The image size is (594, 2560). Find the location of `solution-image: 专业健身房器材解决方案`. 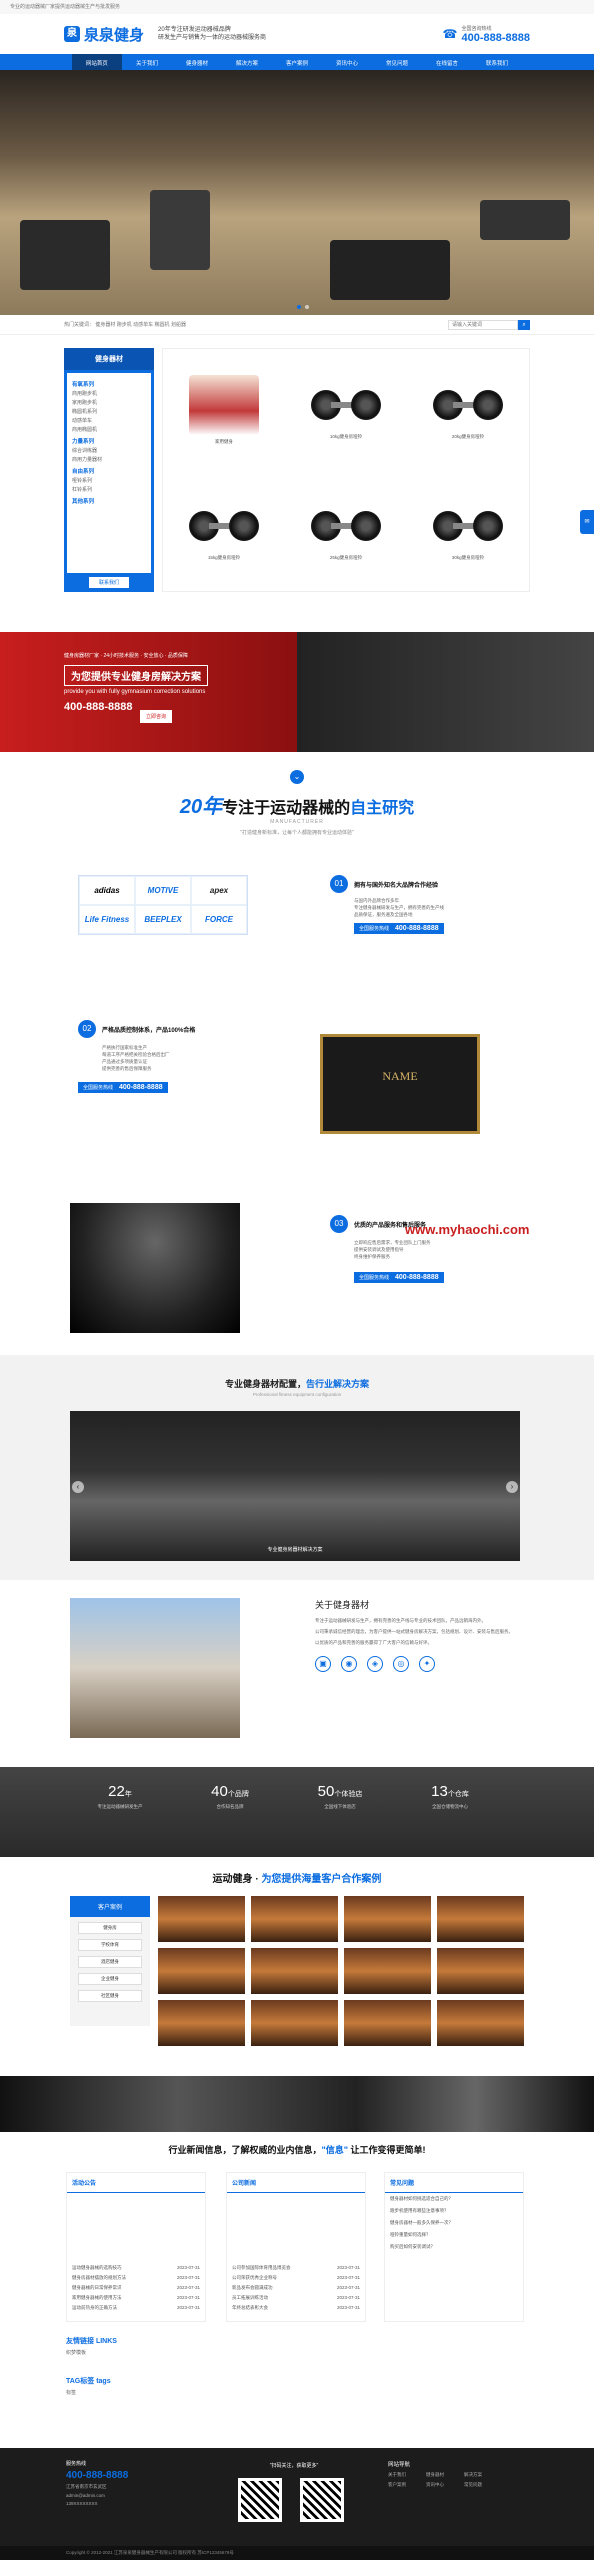

solution-image: 专业健身房器材解决方案 is located at coordinates (295, 1486).